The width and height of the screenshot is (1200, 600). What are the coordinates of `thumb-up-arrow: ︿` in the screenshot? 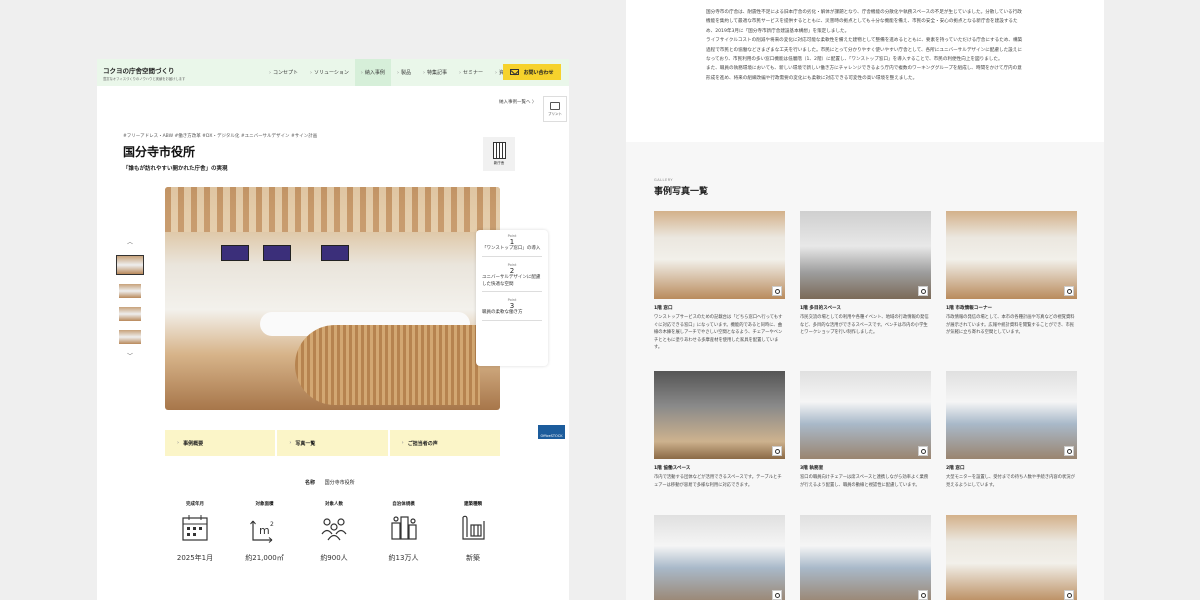 It's located at (130, 241).